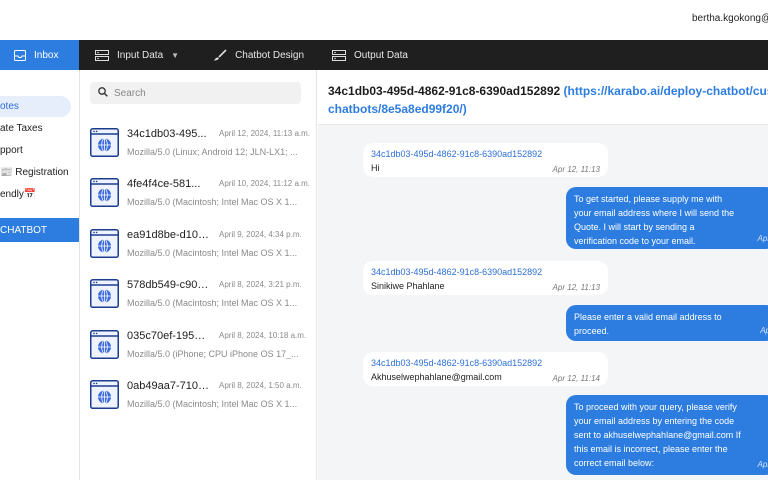 This screenshot has width=768, height=480. What do you see at coordinates (263, 335) in the screenshot?
I see `conversation-date: April 8, 2024, 10:18 a.m.` at bounding box center [263, 335].